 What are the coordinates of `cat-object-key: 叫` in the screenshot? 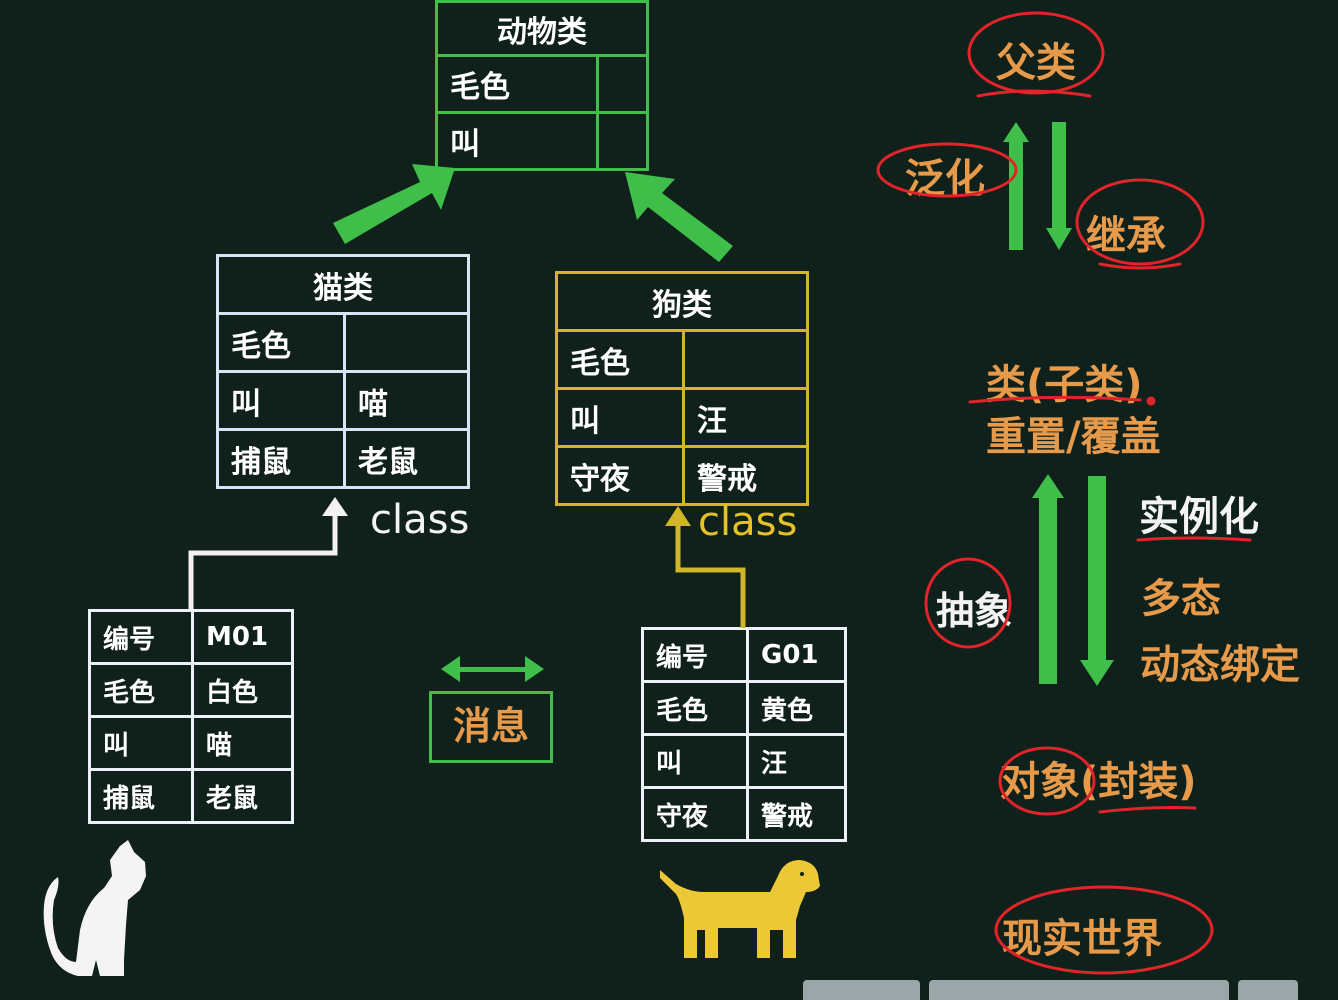 It's located at (141, 743).